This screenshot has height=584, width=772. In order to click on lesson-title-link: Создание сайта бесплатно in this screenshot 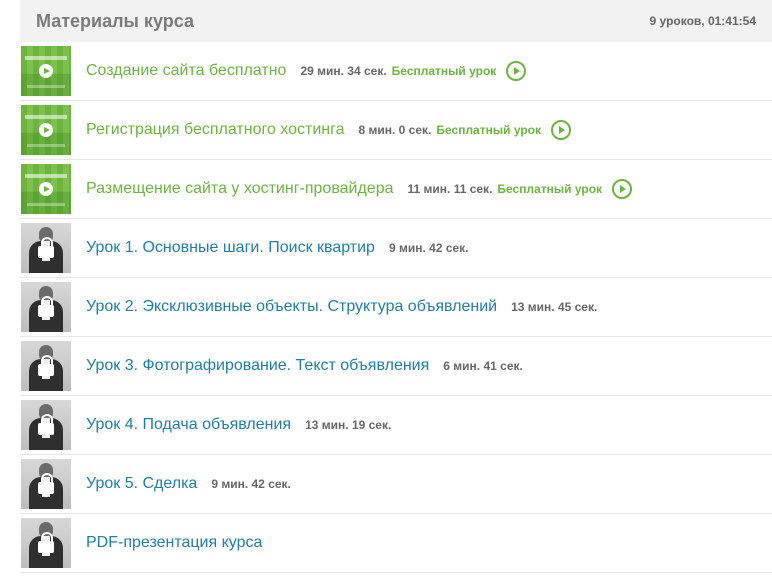, I will do `click(186, 71)`.